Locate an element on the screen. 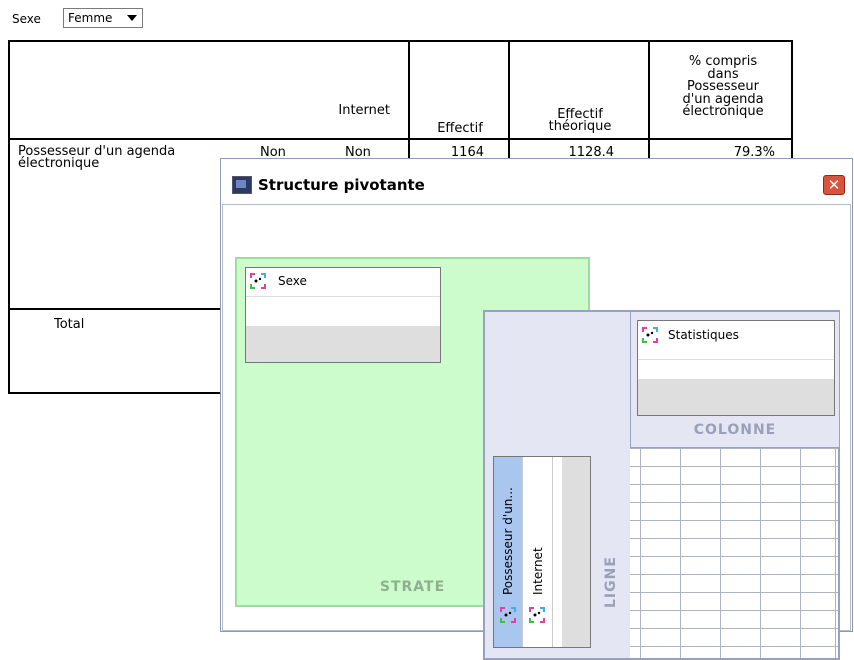 The image size is (854, 660). colonne-label: COLONNE is located at coordinates (735, 430).